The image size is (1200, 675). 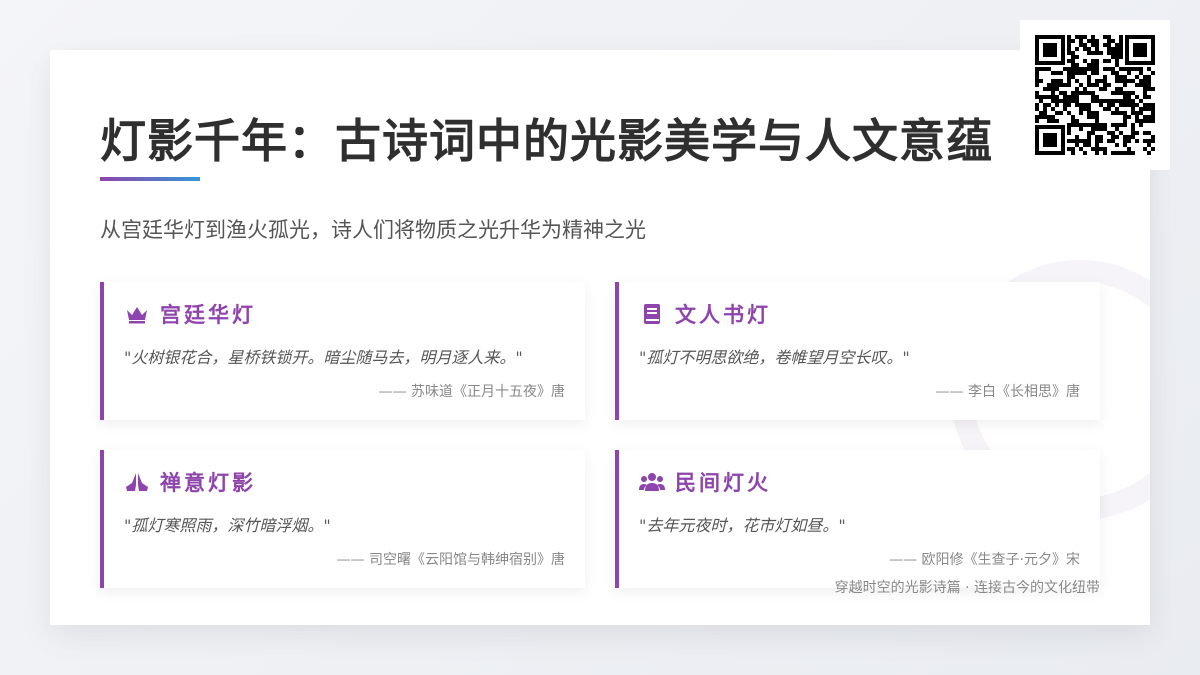 What do you see at coordinates (208, 314) in the screenshot?
I see `card-title: 宫廷华灯` at bounding box center [208, 314].